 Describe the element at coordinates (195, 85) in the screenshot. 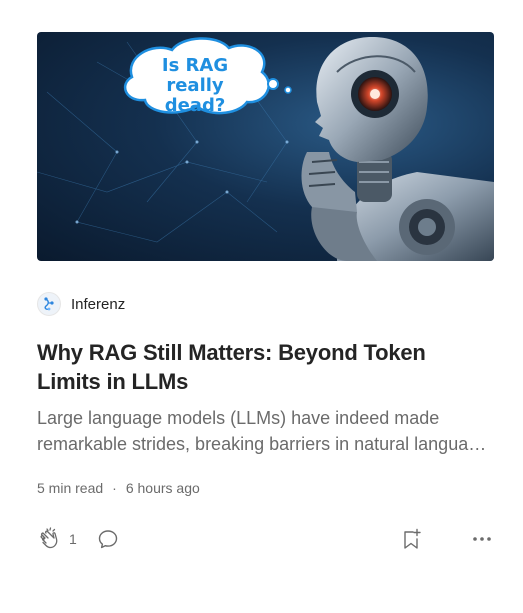

I see `thought-bubble-text: Is RAG really dead?` at that location.